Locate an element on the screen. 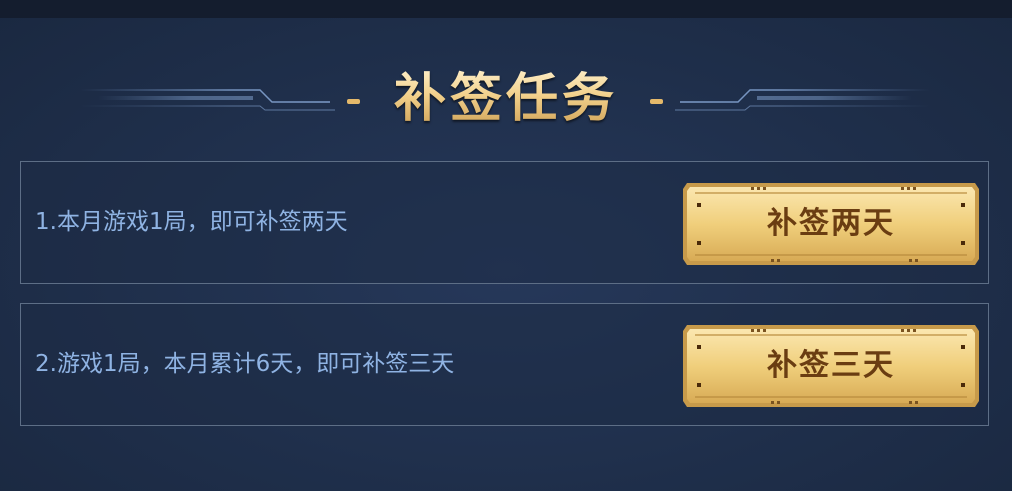 Image resolution: width=1012 pixels, height=491 pixels. makeup-three-days-label: 补签三天 is located at coordinates (831, 365).